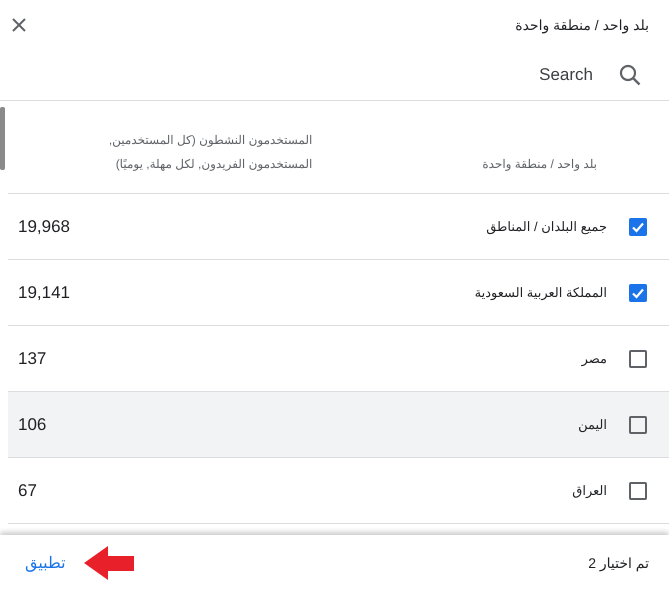 This screenshot has width=669, height=591. Describe the element at coordinates (32, 358) in the screenshot. I see `user-count: 137` at that location.